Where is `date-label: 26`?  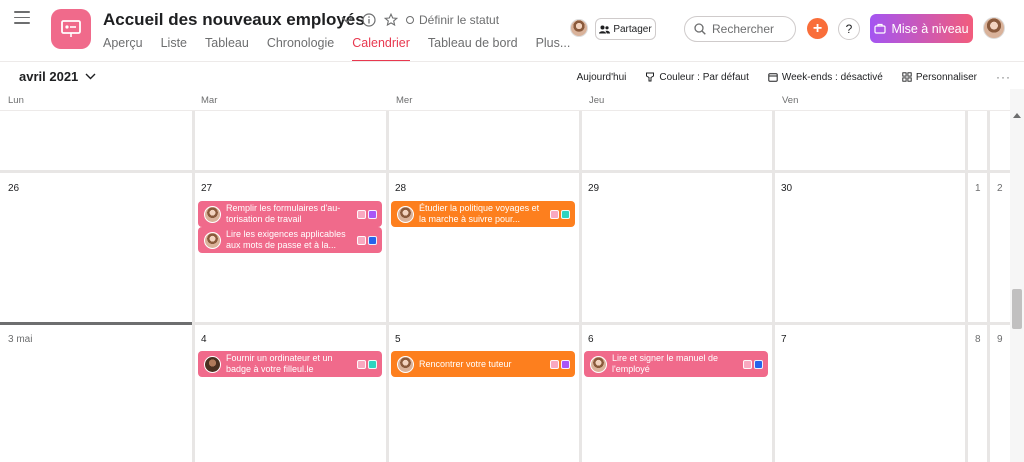
date-label: 26 is located at coordinates (14, 188).